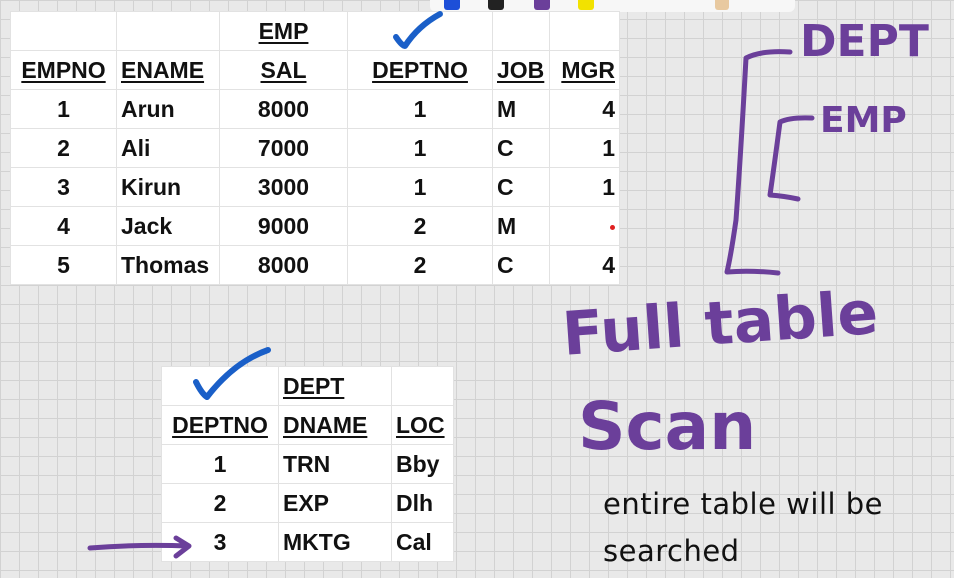 The height and width of the screenshot is (578, 954). Describe the element at coordinates (863, 120) in the screenshot. I see `hierarchy-emp-label: EMP` at that location.